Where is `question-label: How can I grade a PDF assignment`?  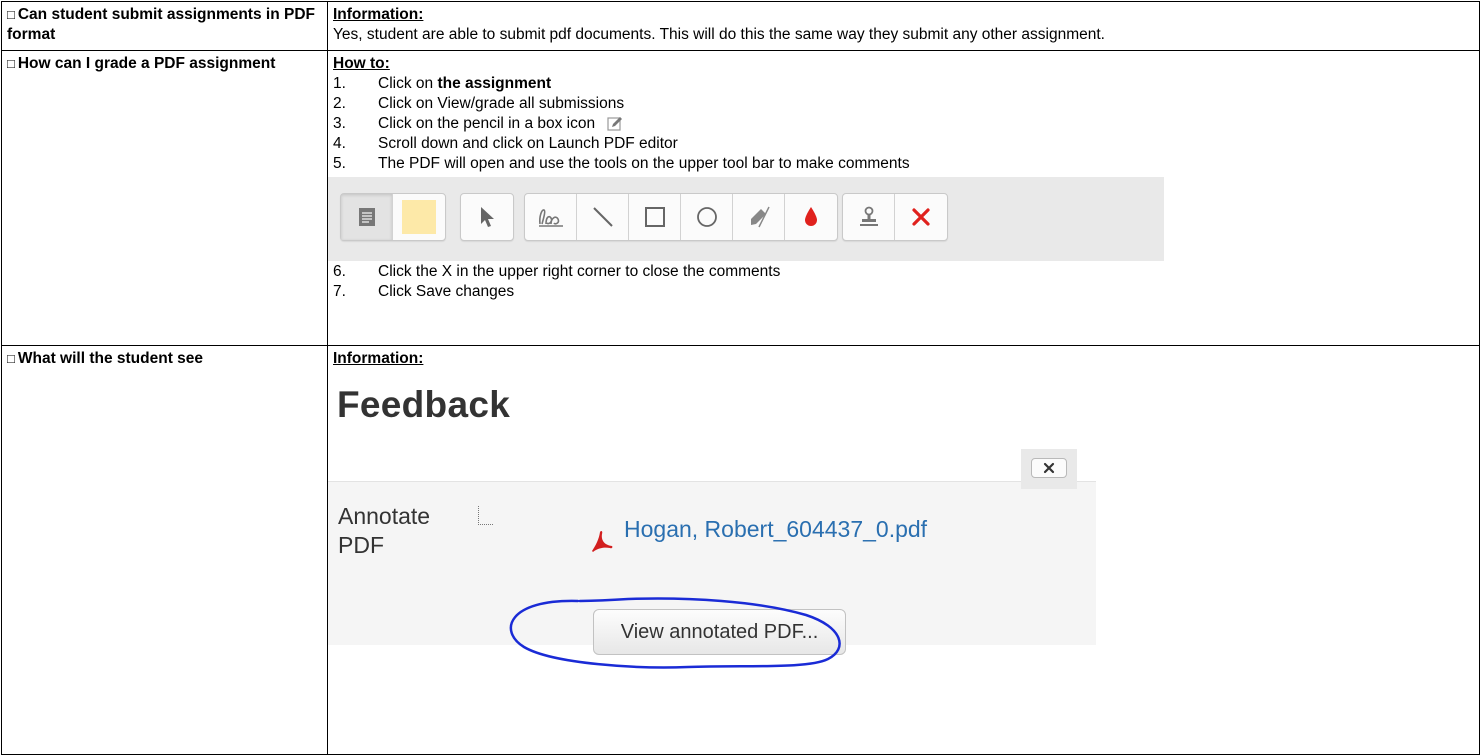
question-label: How can I grade a PDF assignment is located at coordinates (146, 63).